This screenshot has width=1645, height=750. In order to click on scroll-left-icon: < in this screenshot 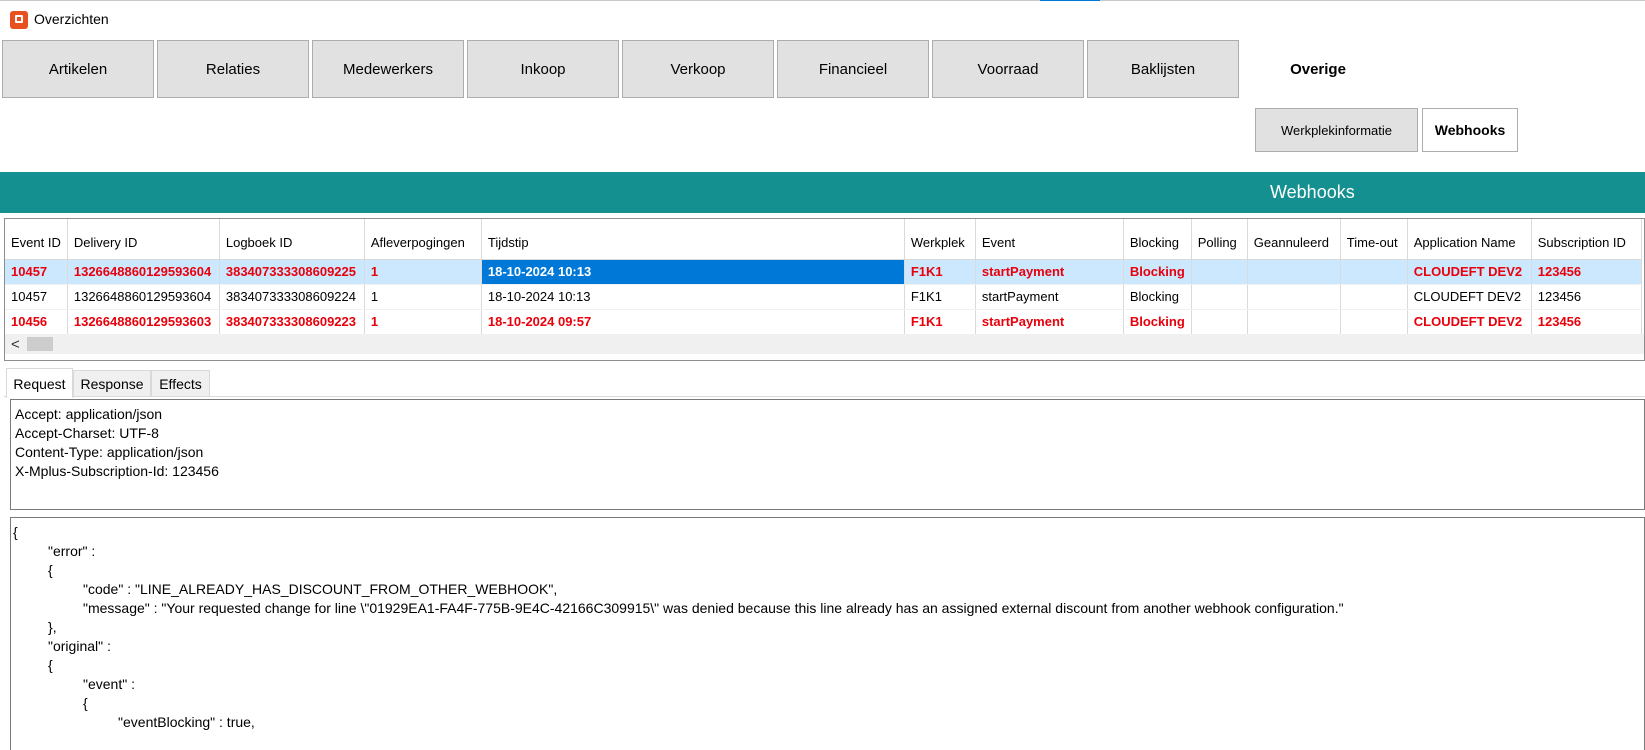, I will do `click(15, 344)`.